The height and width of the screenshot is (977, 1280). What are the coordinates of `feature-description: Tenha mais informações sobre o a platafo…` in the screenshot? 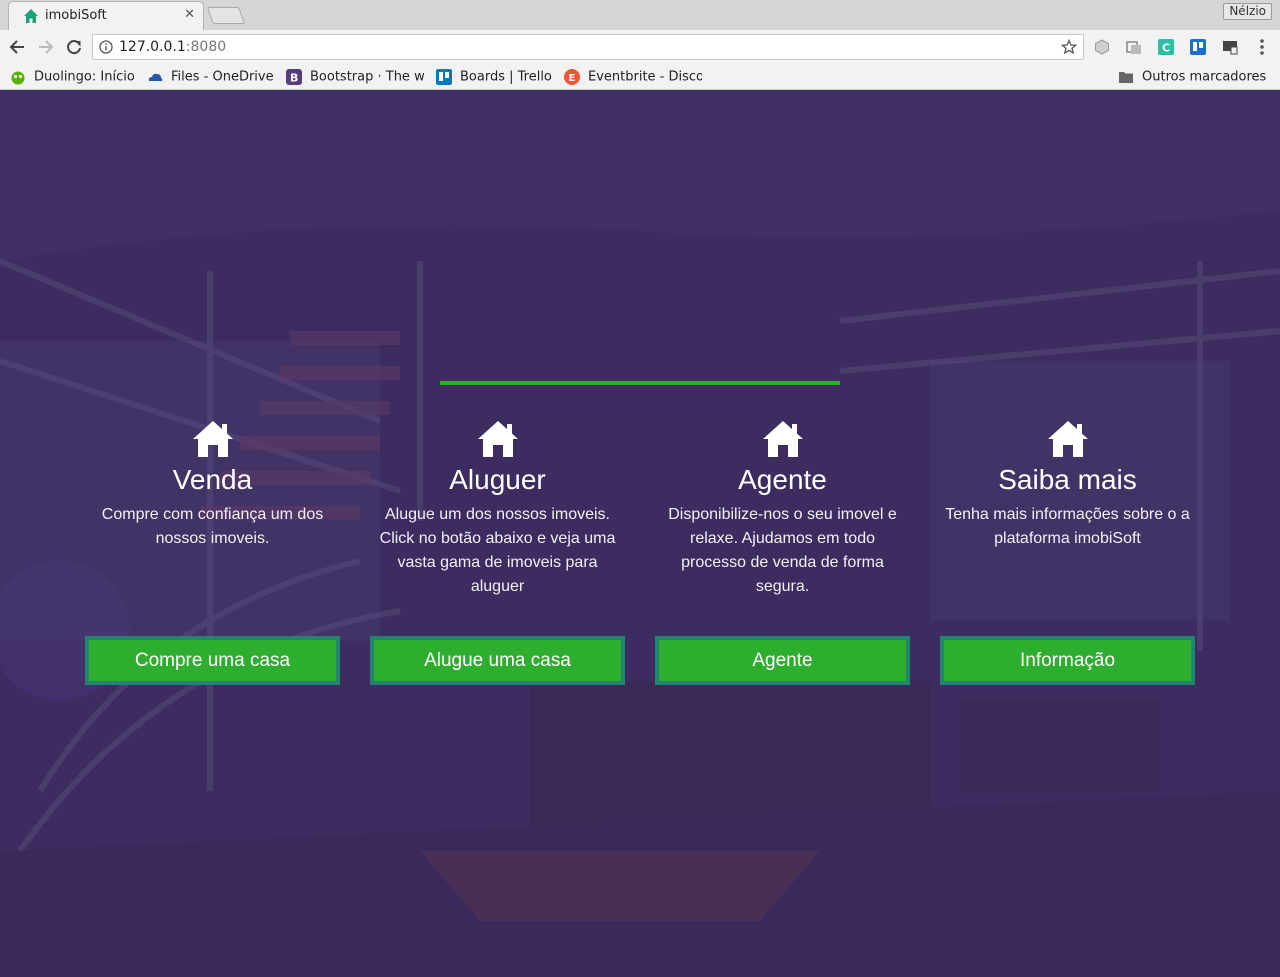 It's located at (1067, 526).